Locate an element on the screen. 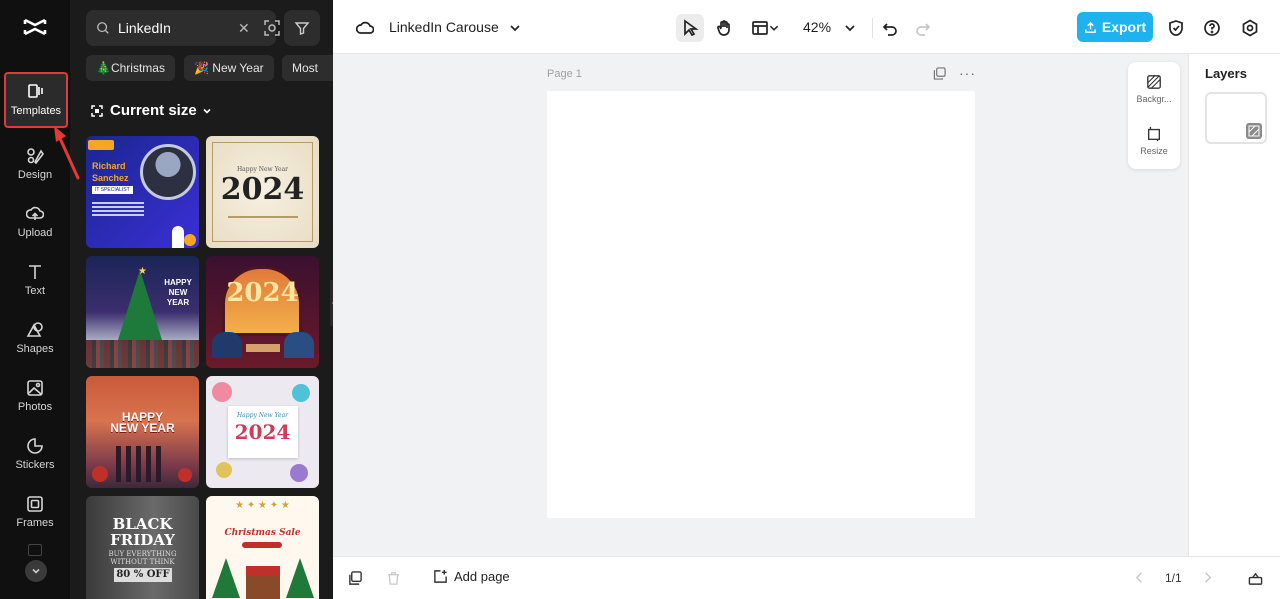 Image resolution: width=1280 pixels, height=599 pixels. rail-upload-label: Upload is located at coordinates (35, 233).